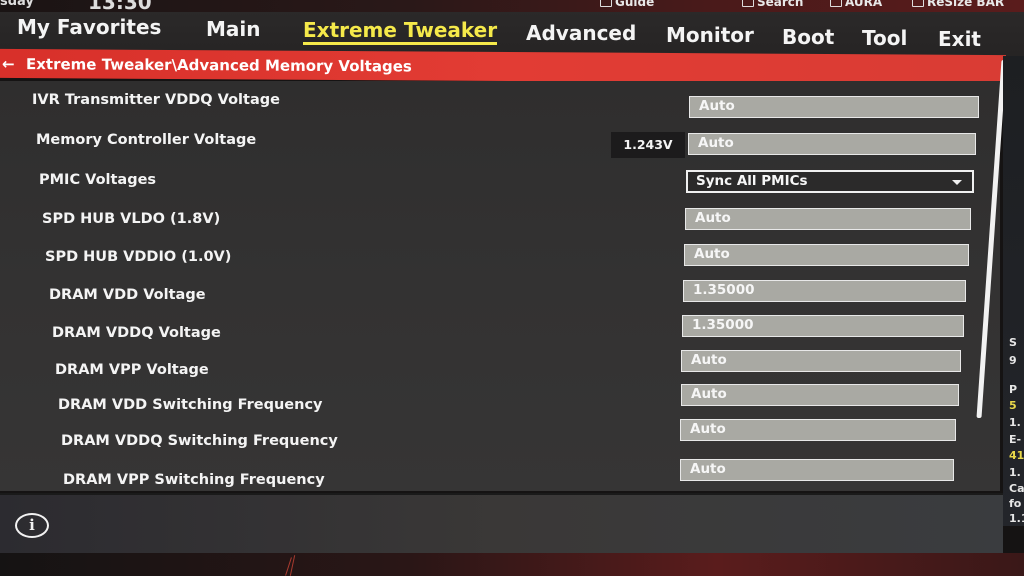  What do you see at coordinates (127, 295) in the screenshot?
I see `setting-label: DRAM VDD Voltage` at bounding box center [127, 295].